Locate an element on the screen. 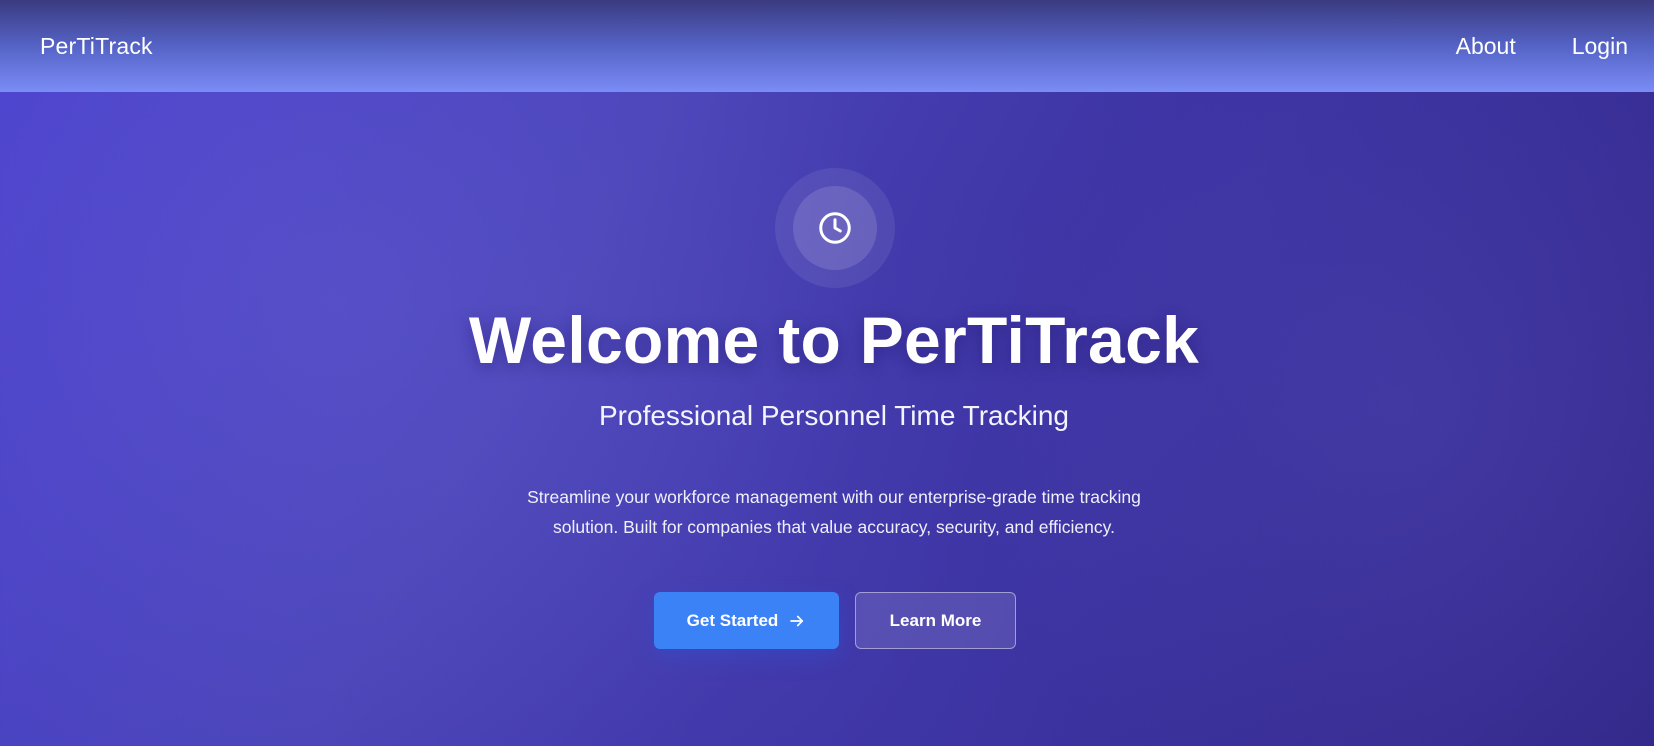  arrow-right-icon is located at coordinates (797, 621).